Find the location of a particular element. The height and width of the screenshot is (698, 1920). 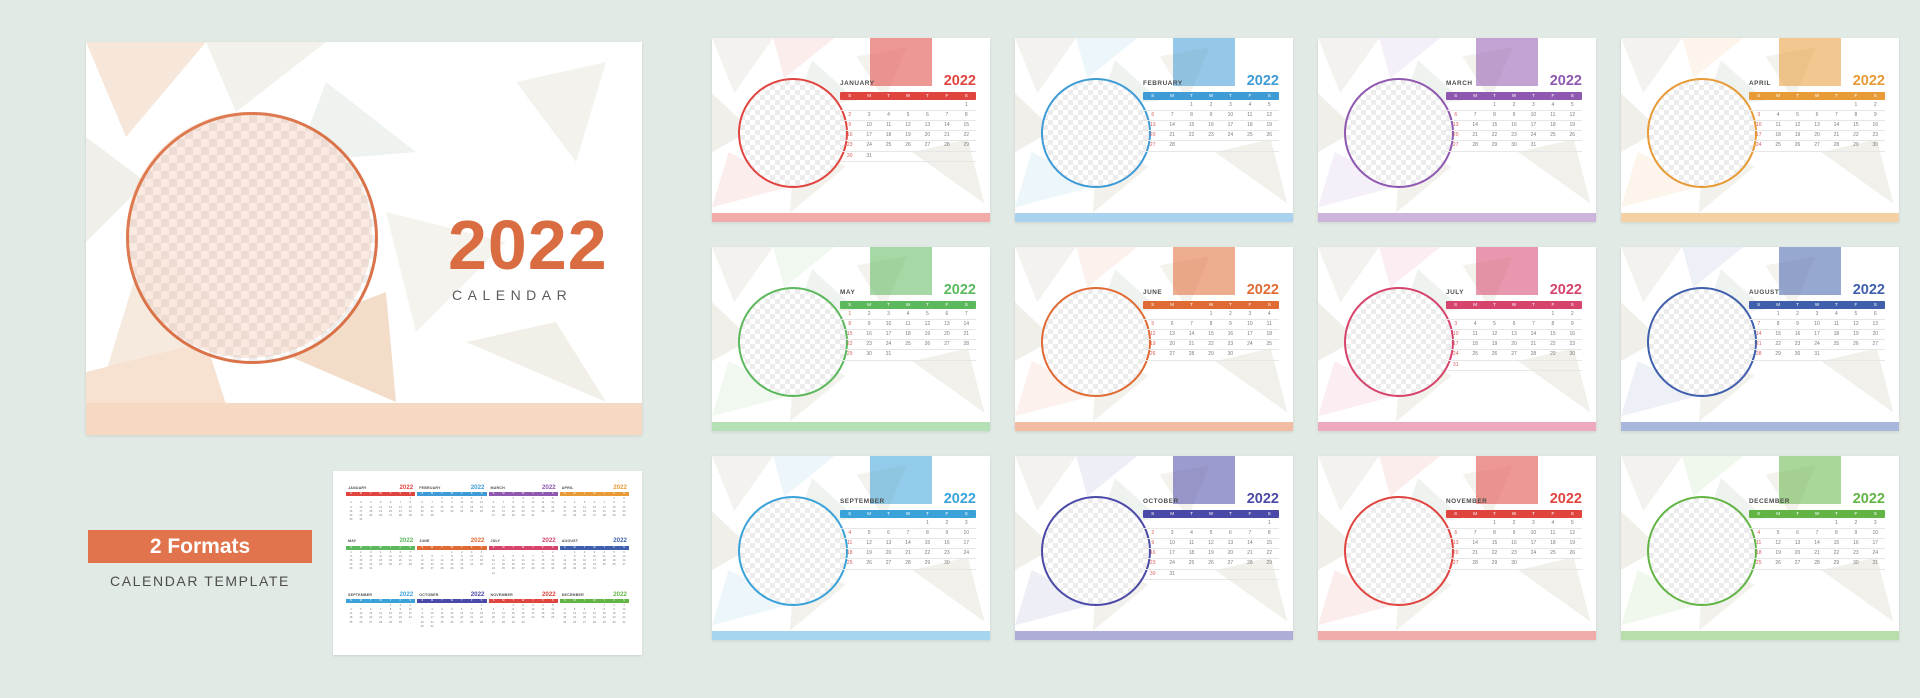

calendar-day: 18 is located at coordinates (1475, 345).